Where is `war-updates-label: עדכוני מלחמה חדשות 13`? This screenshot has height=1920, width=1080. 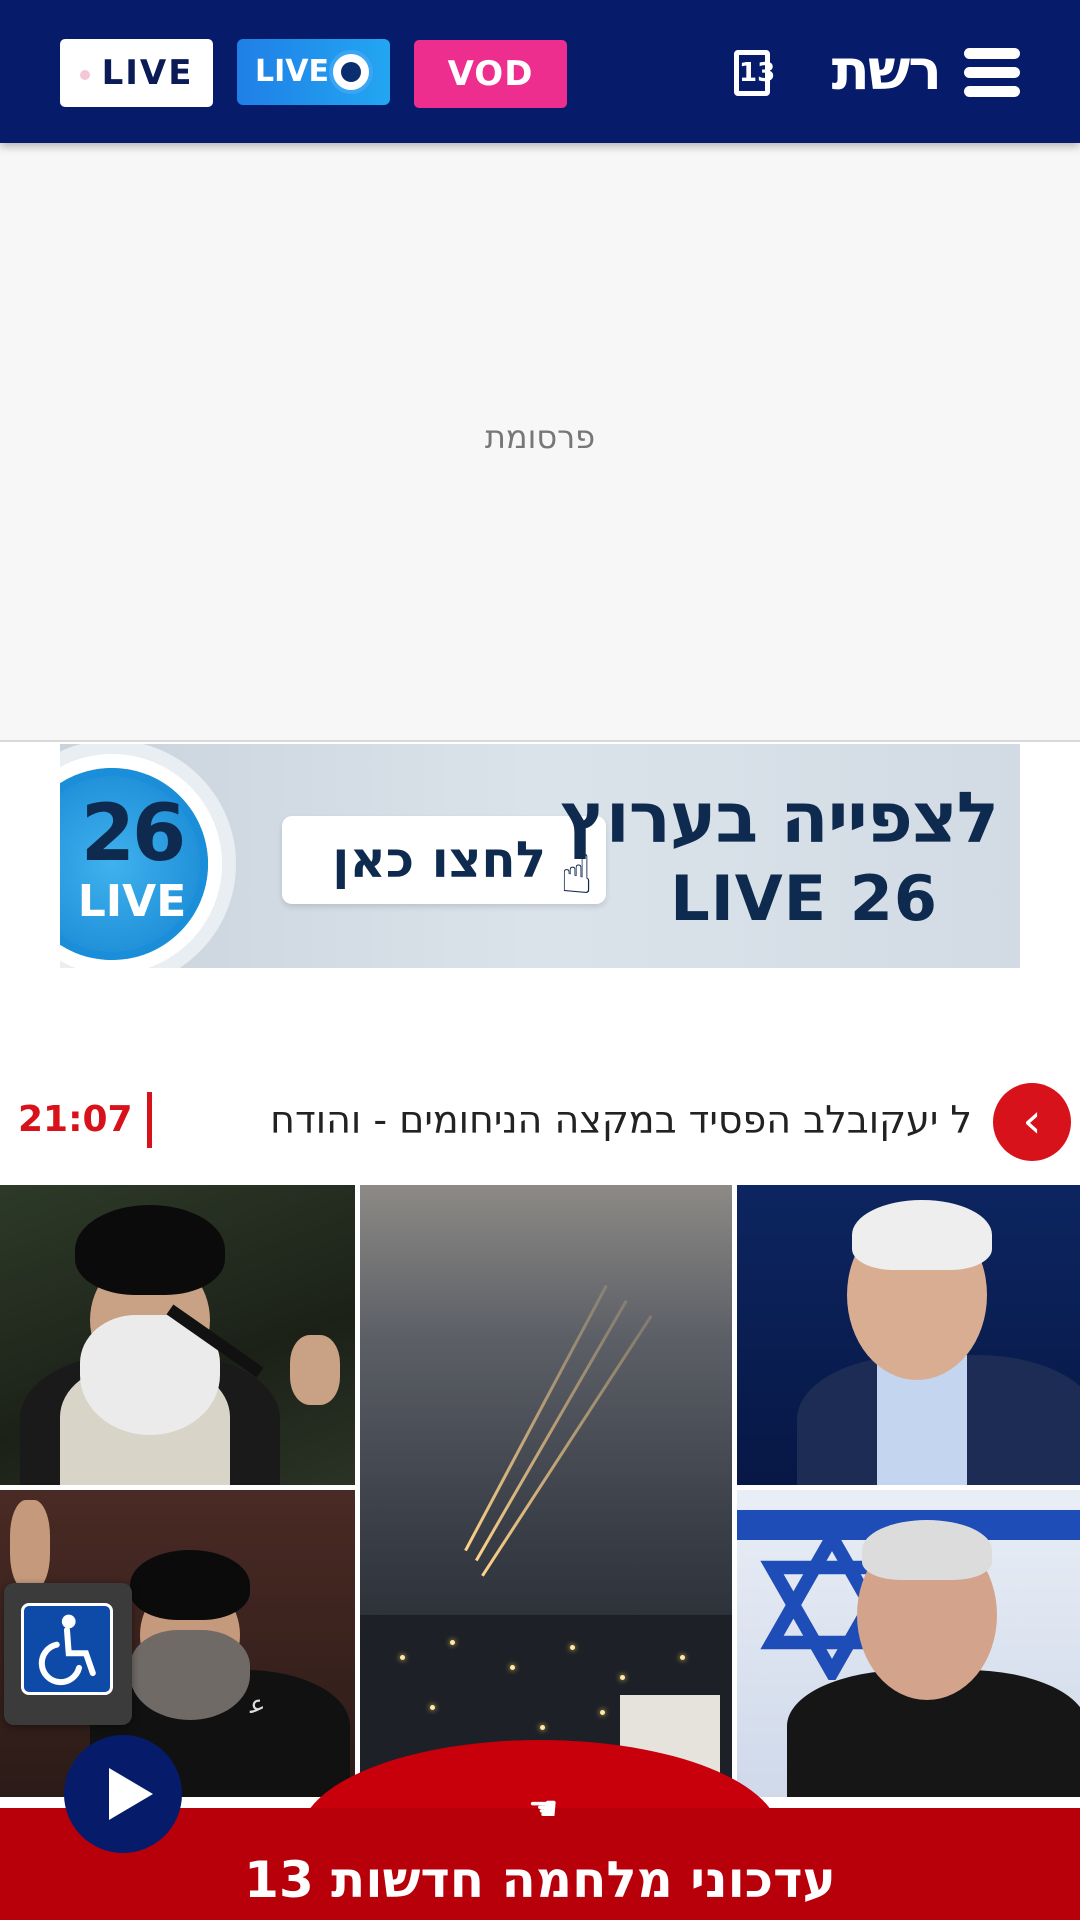
war-updates-label: עדכוני מלחמה חדשות 13 is located at coordinates (540, 1880).